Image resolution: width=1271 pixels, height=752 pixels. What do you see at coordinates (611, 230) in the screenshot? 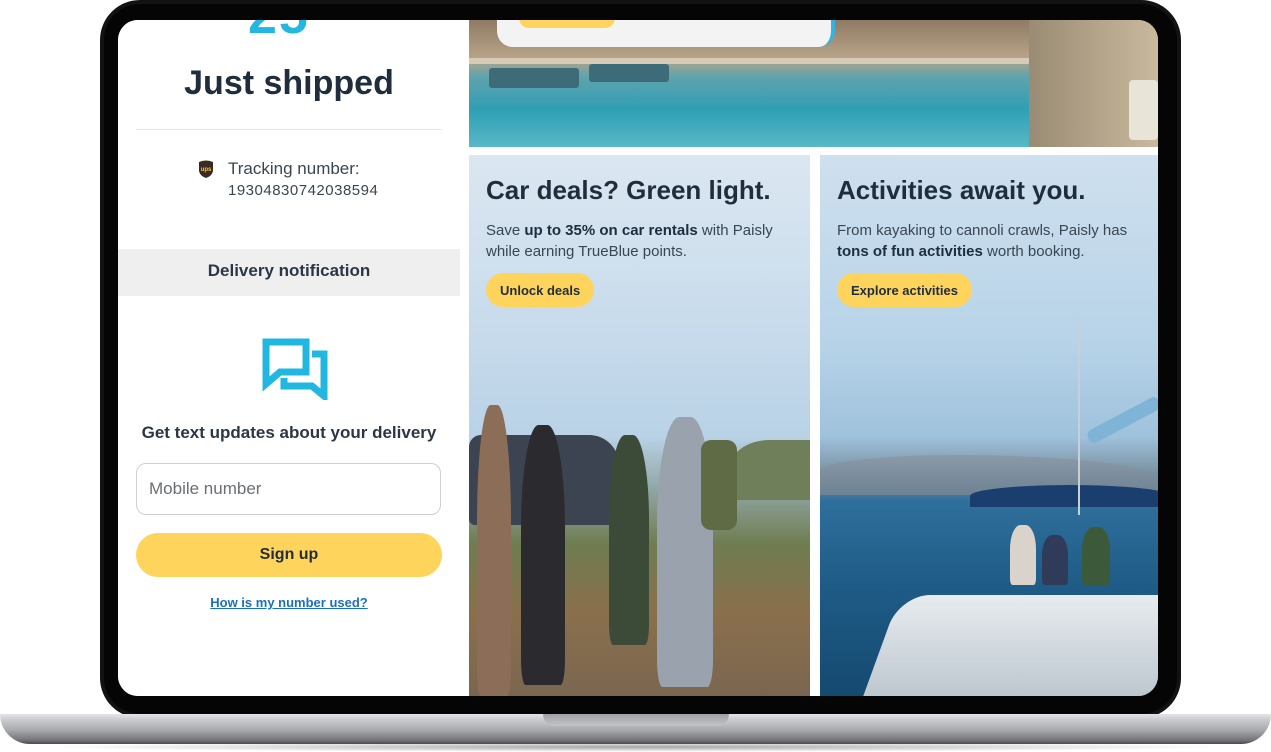
I see `car-deals-body-bold: up to 35% on car rentals` at bounding box center [611, 230].